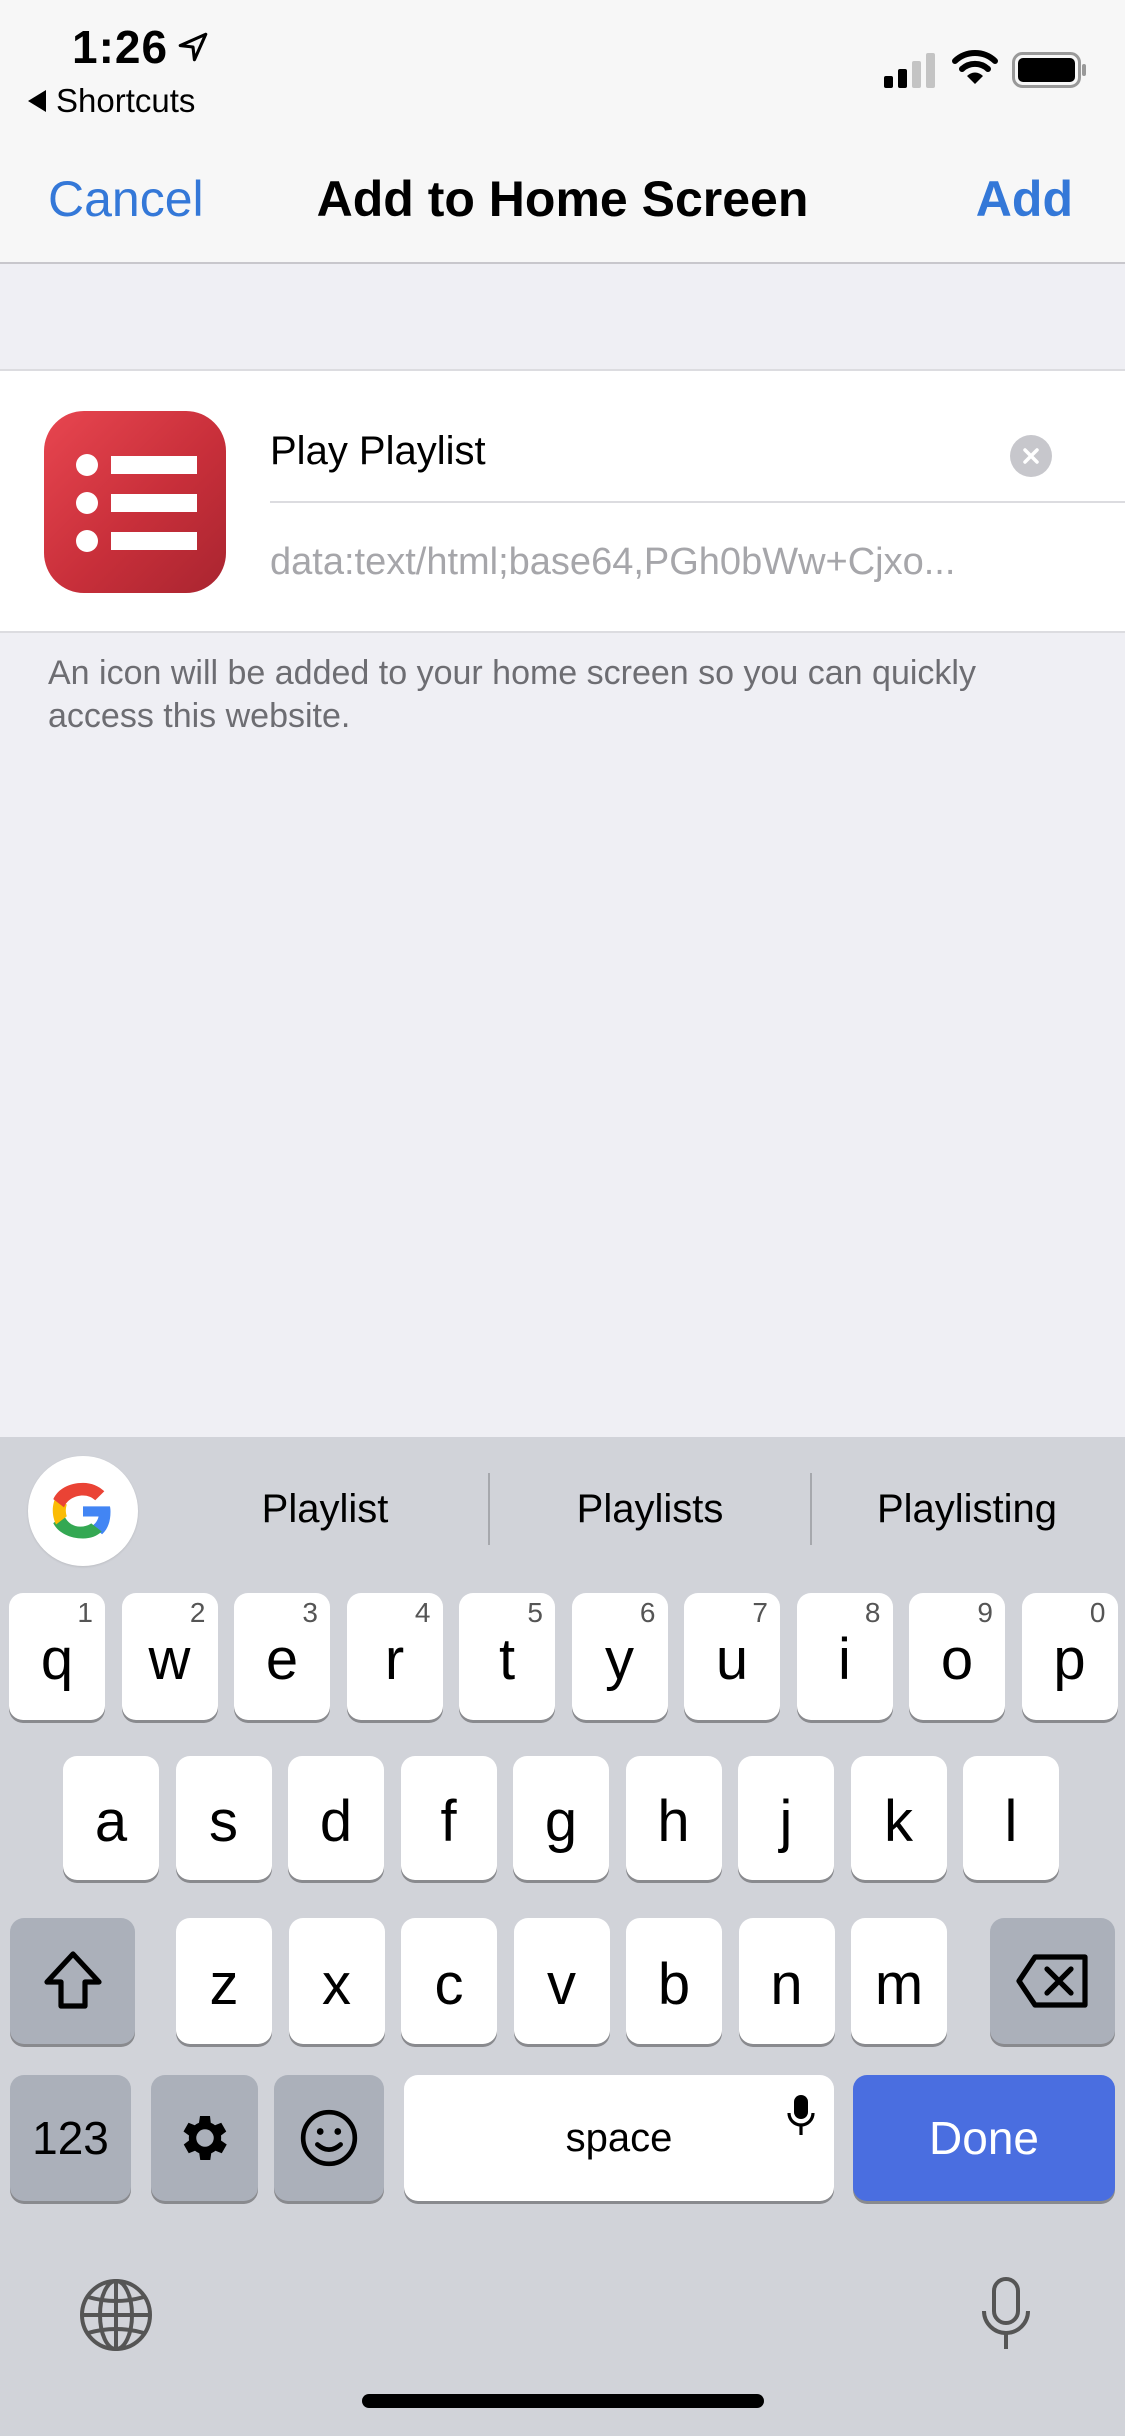 The height and width of the screenshot is (2436, 1125). I want to click on key-letter: g, so click(561, 1821).